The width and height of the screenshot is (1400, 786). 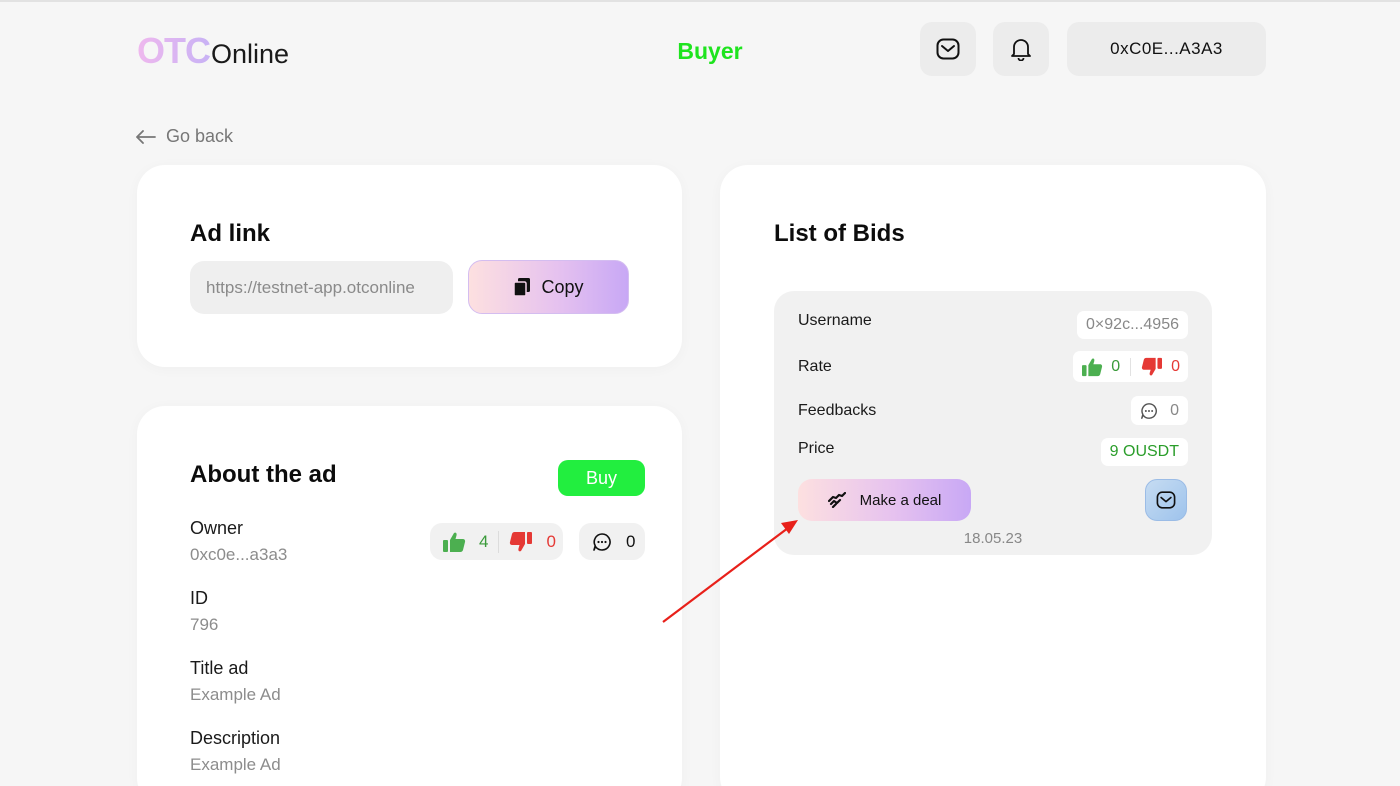 I want to click on bids-title: List of Bids, so click(x=839, y=233).